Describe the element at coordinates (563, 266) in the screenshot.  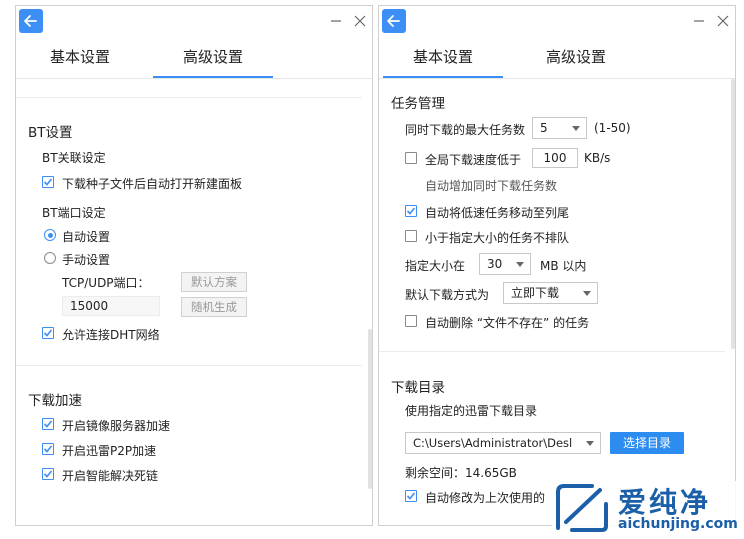
I see `size-unit: MB 以内` at that location.